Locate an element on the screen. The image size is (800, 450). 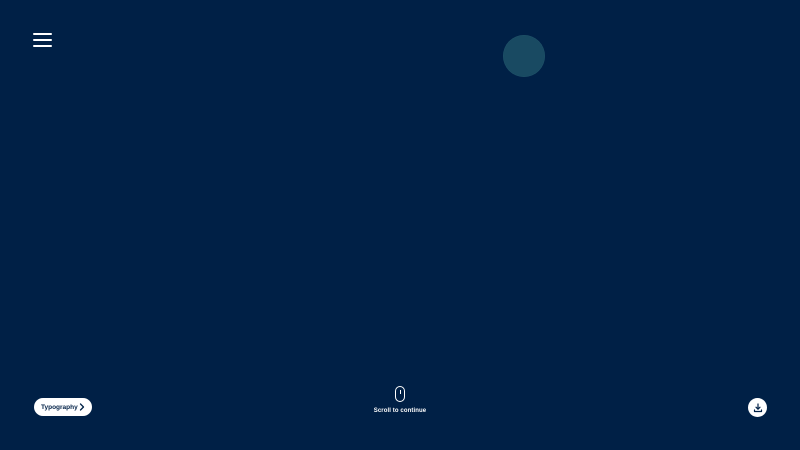
scroll-indicator: Scroll to continue is located at coordinates (400, 402).